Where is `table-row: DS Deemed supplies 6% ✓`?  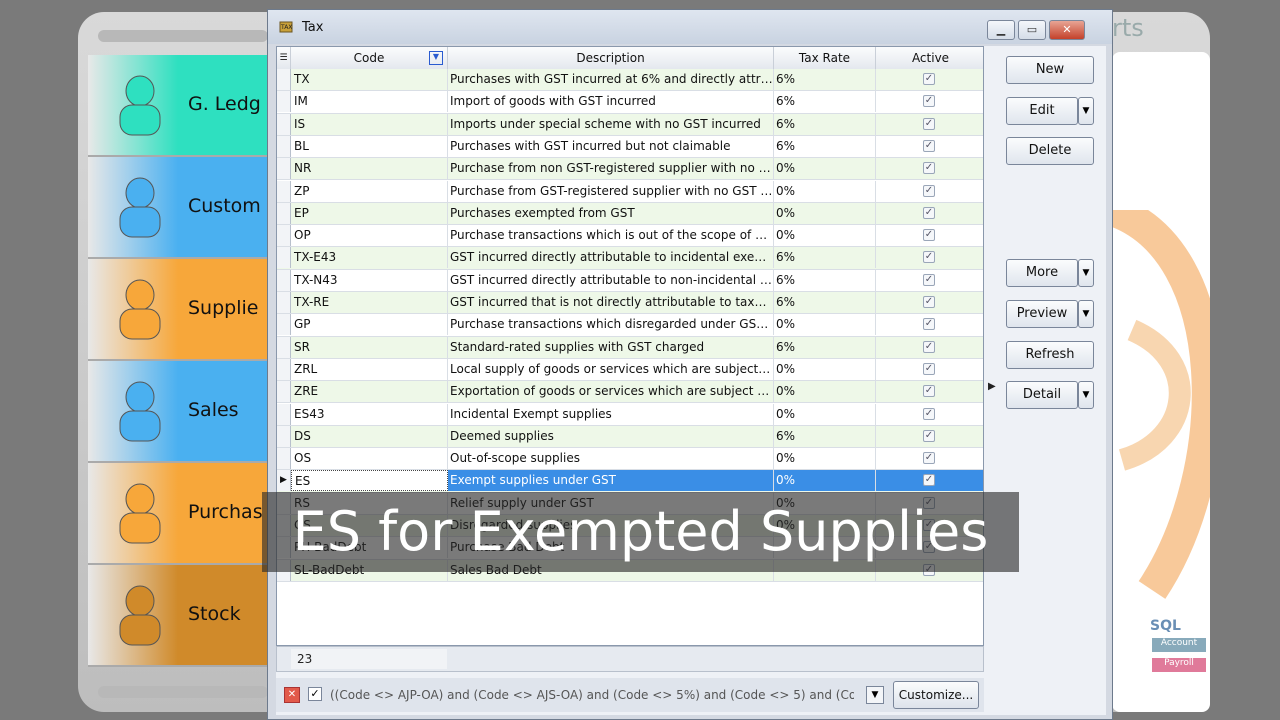 table-row: DS Deemed supplies 6% ✓ is located at coordinates (630, 437).